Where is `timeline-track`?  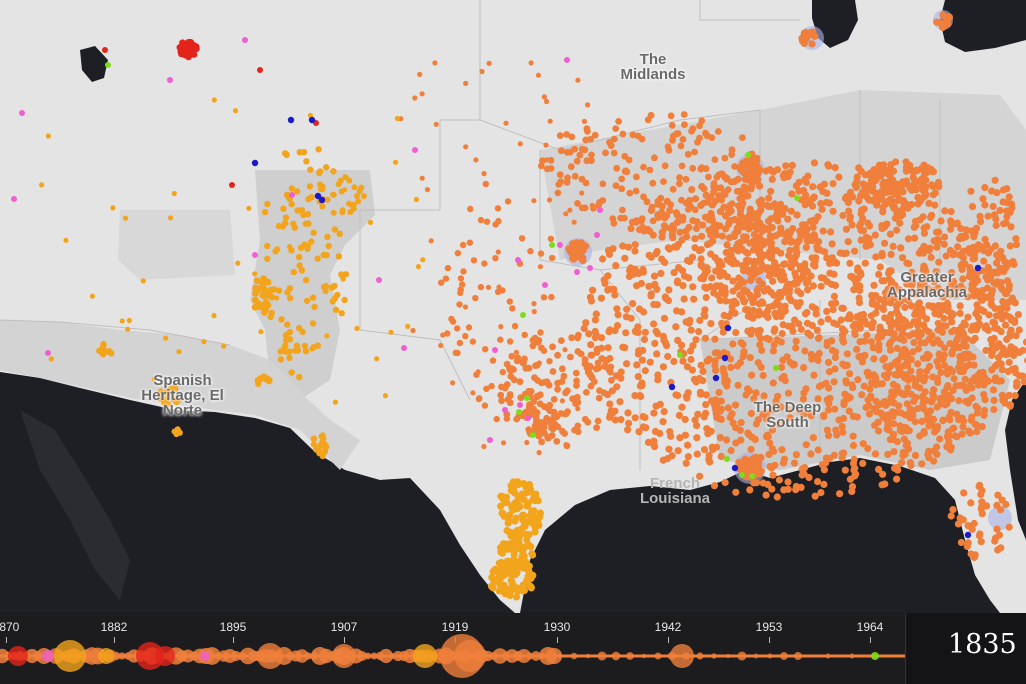 timeline-track is located at coordinates (452, 648).